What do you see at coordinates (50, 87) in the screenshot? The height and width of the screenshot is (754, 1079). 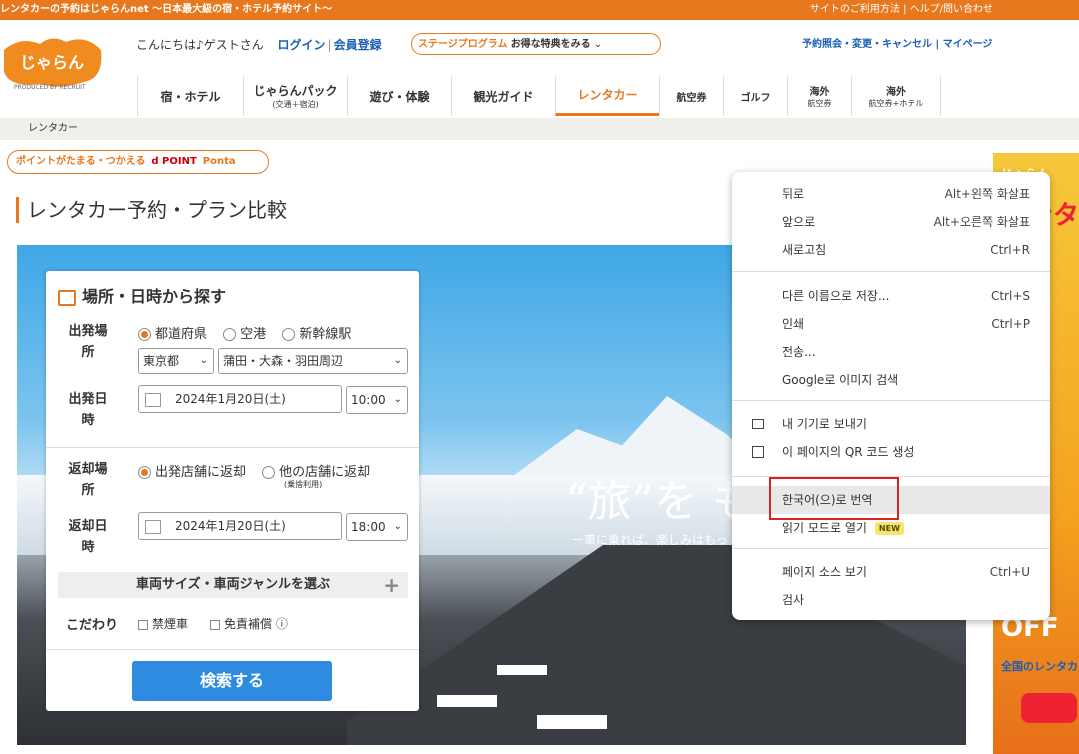 I see `produced-by: PRODUCED BY RECRUIT` at bounding box center [50, 87].